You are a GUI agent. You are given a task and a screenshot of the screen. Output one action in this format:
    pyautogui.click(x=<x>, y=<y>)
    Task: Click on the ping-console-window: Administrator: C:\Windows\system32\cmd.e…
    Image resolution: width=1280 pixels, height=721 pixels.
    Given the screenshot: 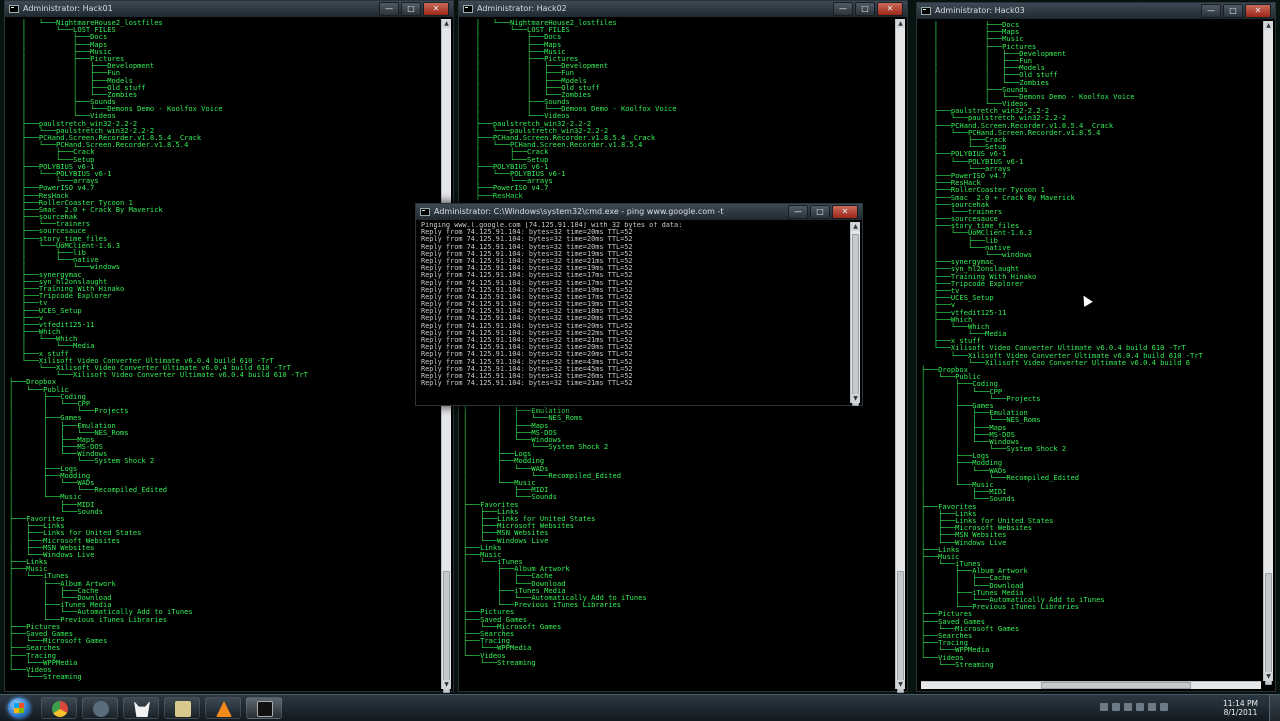 What is the action you would take?
    pyautogui.click(x=639, y=304)
    